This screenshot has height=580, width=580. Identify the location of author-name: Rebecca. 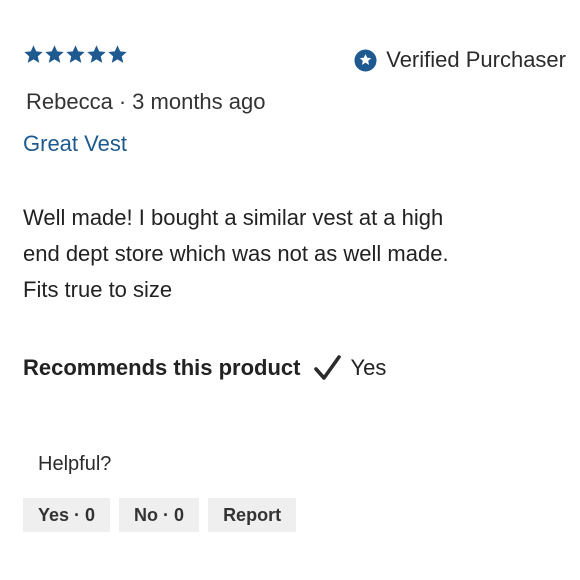
(69, 101).